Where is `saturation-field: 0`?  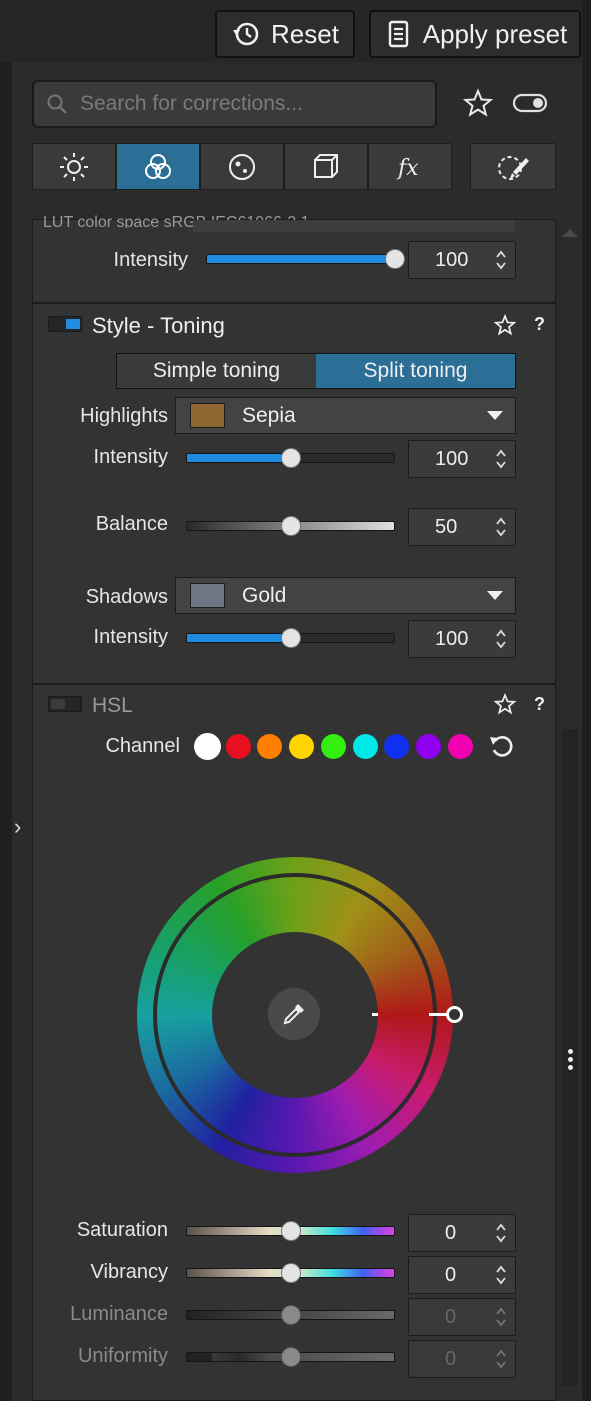
saturation-field: 0 is located at coordinates (462, 1233).